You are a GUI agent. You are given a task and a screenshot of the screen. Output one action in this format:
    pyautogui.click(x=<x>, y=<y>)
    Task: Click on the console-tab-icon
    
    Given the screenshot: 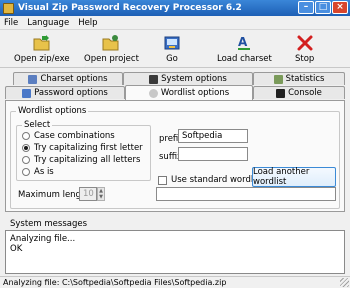 What is the action you would take?
    pyautogui.click(x=281, y=93)
    